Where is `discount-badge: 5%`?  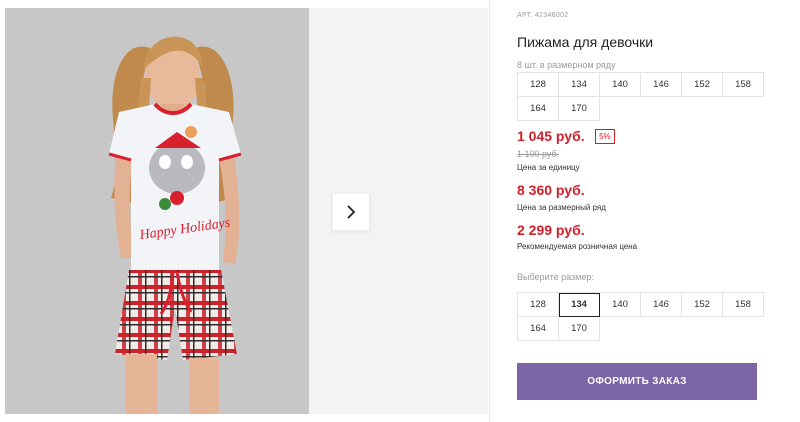
discount-badge: 5% is located at coordinates (605, 137).